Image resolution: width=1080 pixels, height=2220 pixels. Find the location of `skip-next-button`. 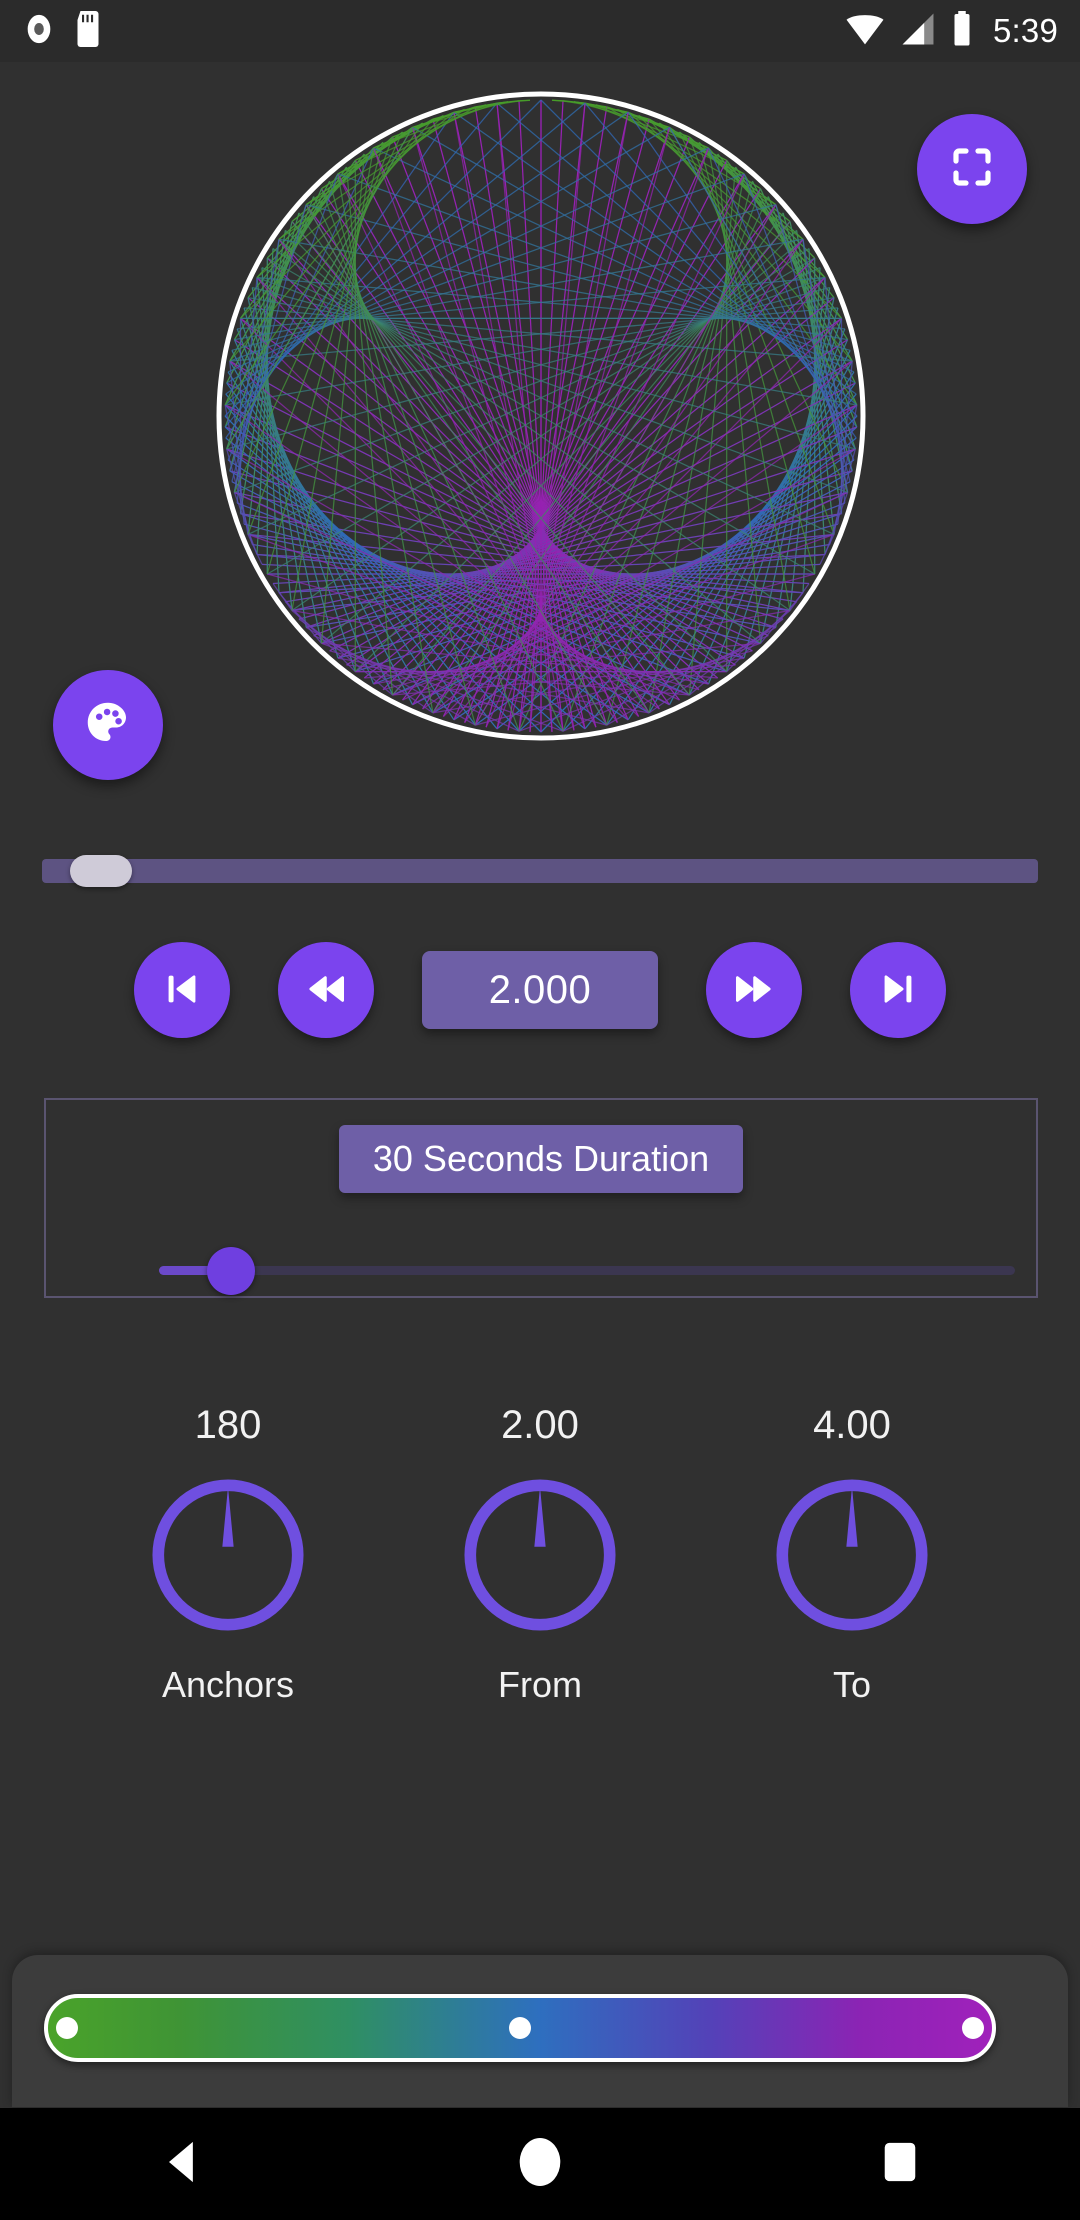

skip-next-button is located at coordinates (898, 990).